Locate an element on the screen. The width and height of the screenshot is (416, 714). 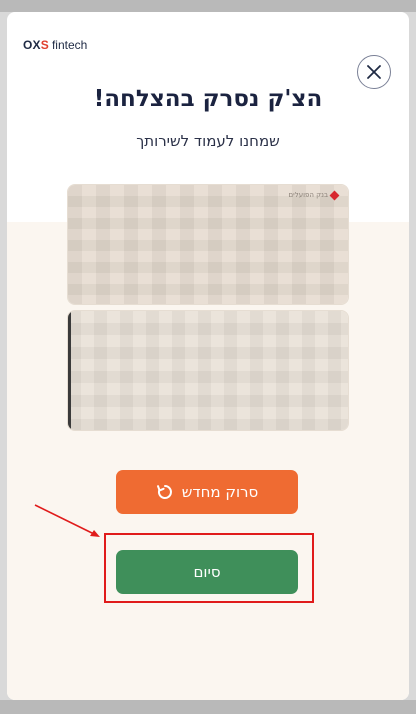
close-button is located at coordinates (374, 72).